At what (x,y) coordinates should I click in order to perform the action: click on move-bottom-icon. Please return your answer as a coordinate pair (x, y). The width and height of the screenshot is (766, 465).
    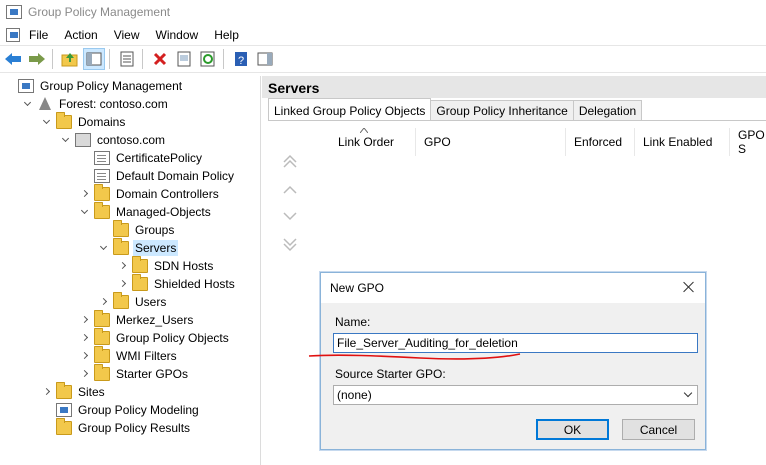
    Looking at the image, I should click on (290, 244).